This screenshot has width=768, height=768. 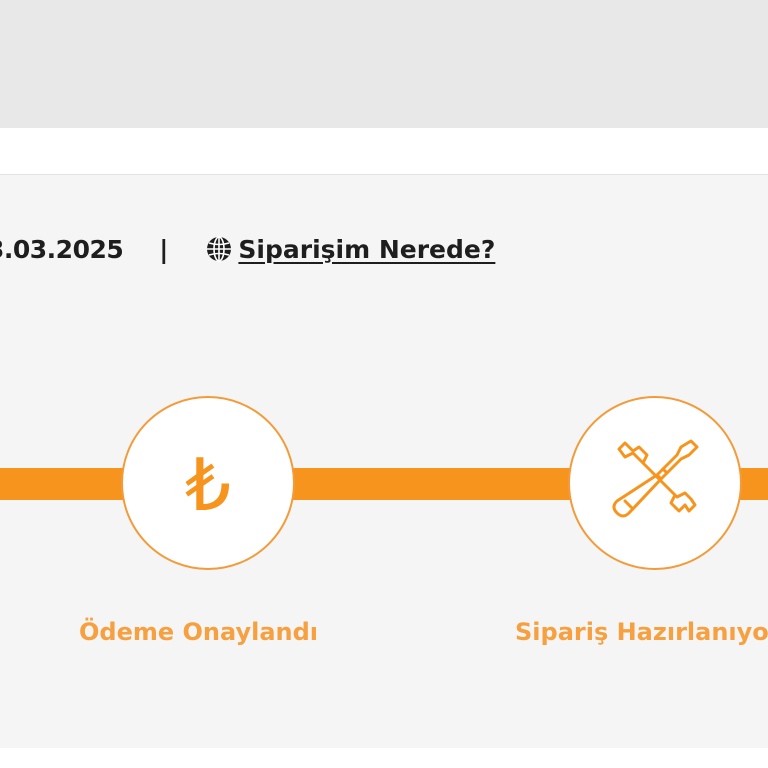 I want to click on header-band, so click(x=384, y=151).